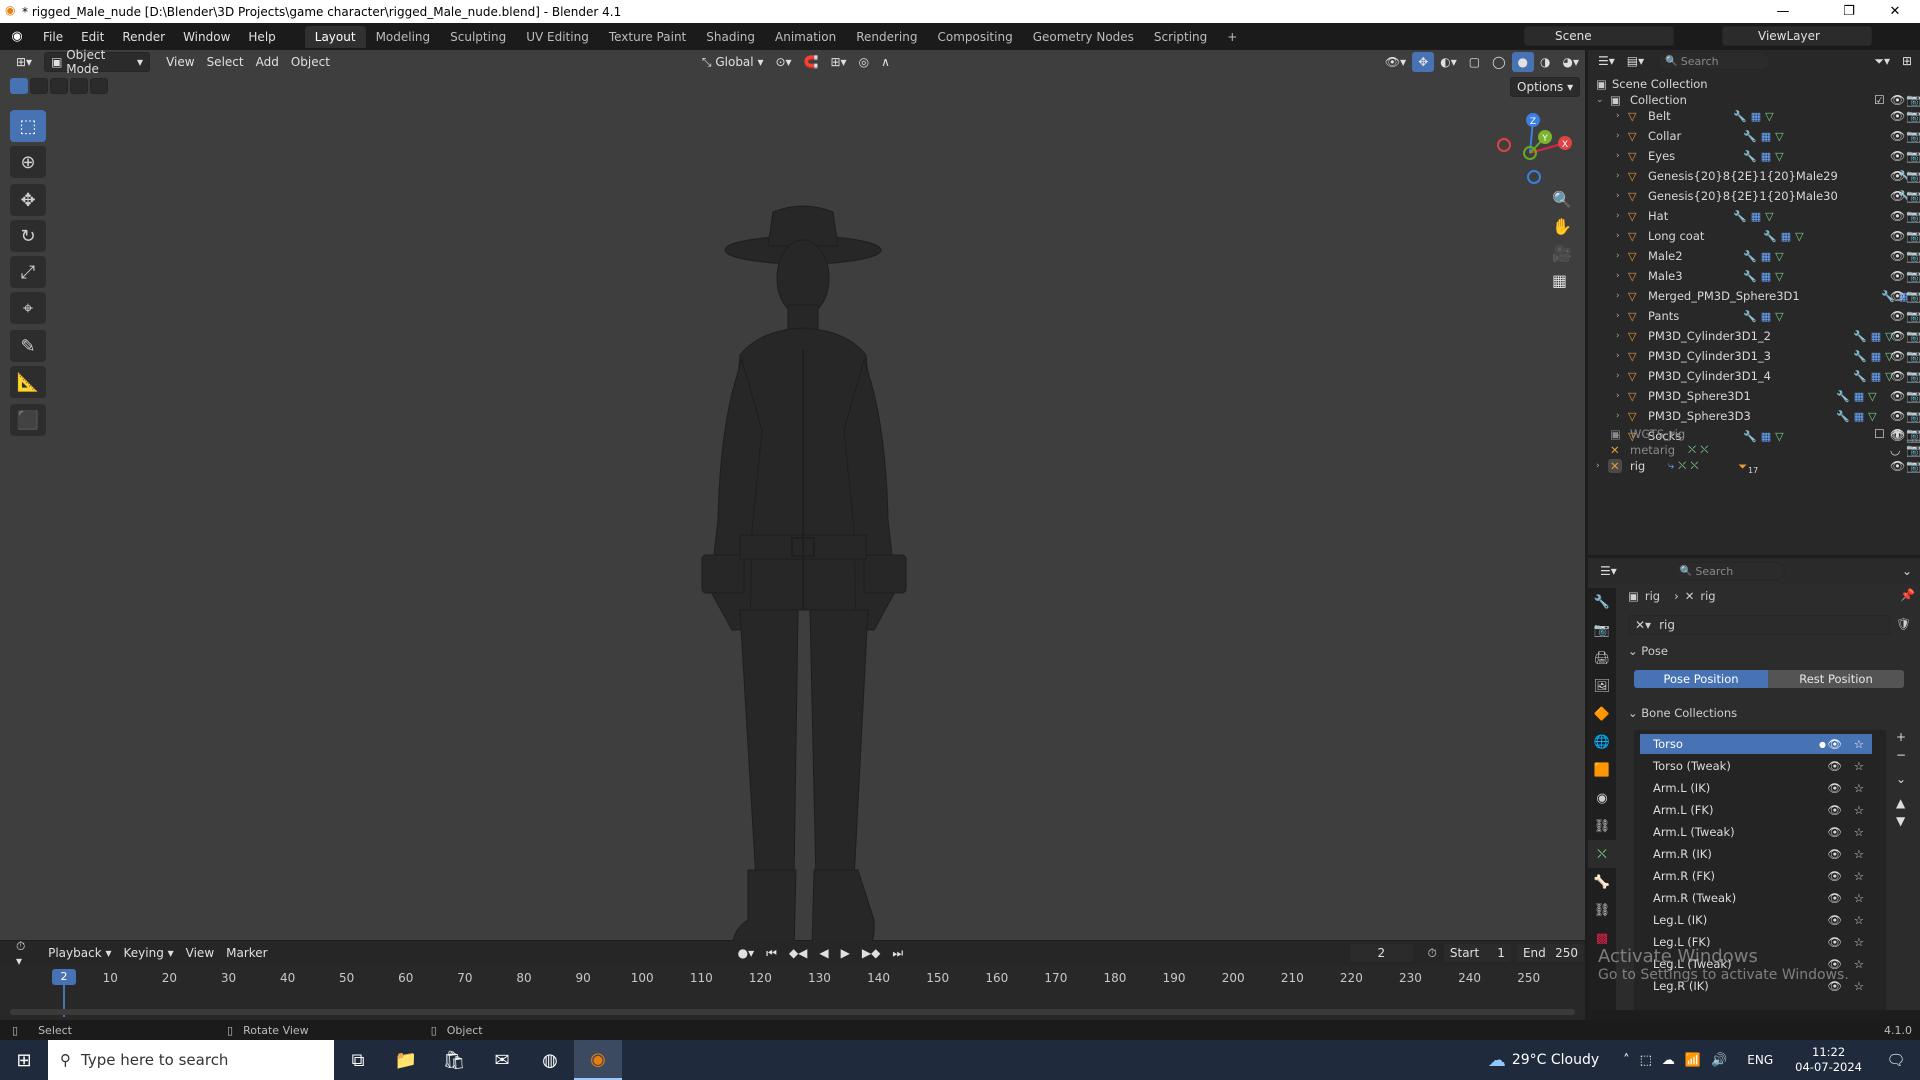  Describe the element at coordinates (864, 62) in the screenshot. I see `proportional-editing-icon: ◎` at that location.